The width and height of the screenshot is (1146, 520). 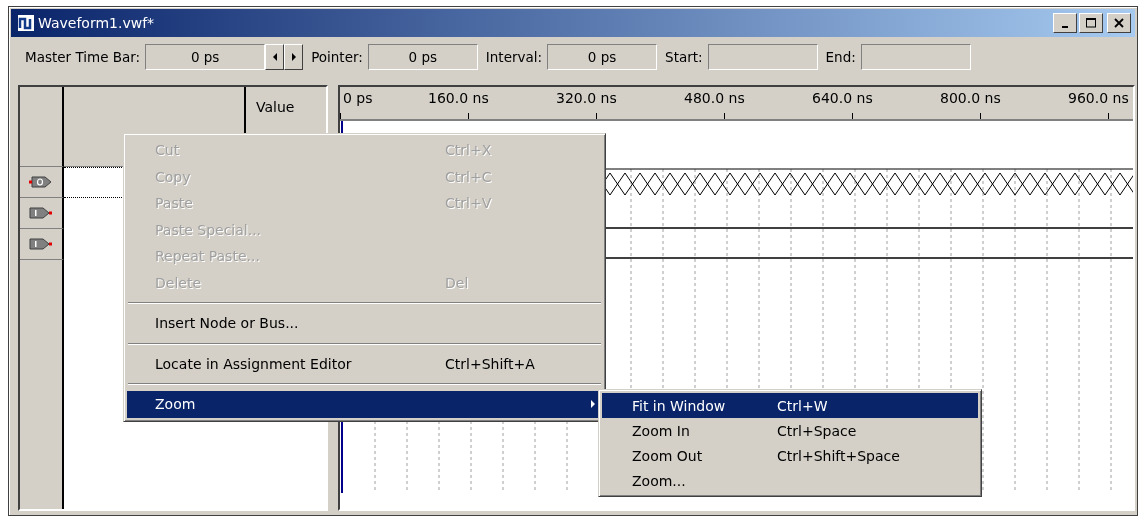 What do you see at coordinates (514, 57) in the screenshot?
I see `field-label: Interval:` at bounding box center [514, 57].